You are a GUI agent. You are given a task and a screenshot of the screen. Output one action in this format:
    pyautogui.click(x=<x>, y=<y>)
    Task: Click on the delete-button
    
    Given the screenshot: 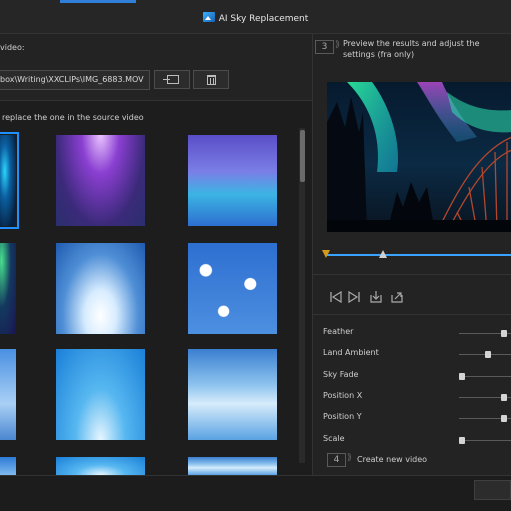 What is the action you would take?
    pyautogui.click(x=211, y=79)
    